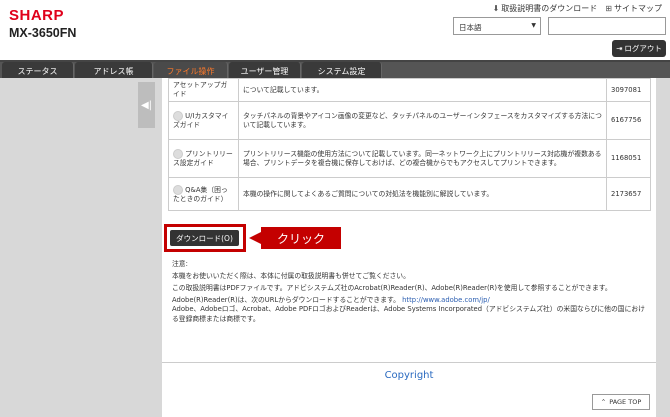 The height and width of the screenshot is (417, 670). I want to click on page-top-button: ⌃ PAGE TOP, so click(621, 402).